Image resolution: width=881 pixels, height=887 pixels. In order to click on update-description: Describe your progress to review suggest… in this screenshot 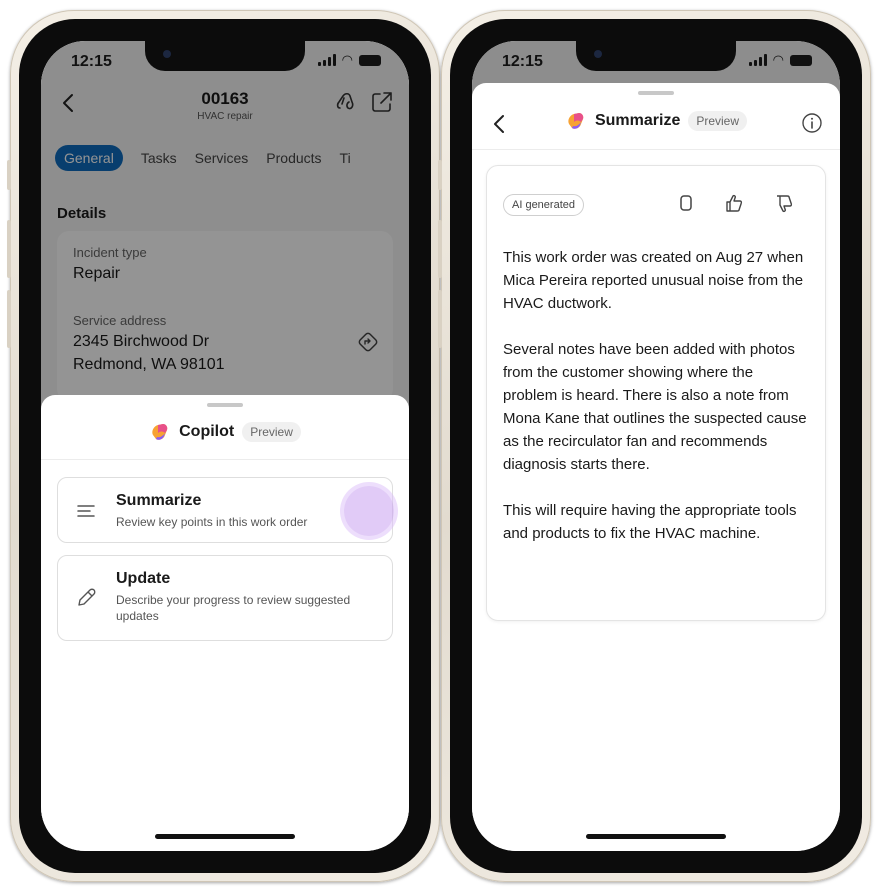, I will do `click(233, 608)`.